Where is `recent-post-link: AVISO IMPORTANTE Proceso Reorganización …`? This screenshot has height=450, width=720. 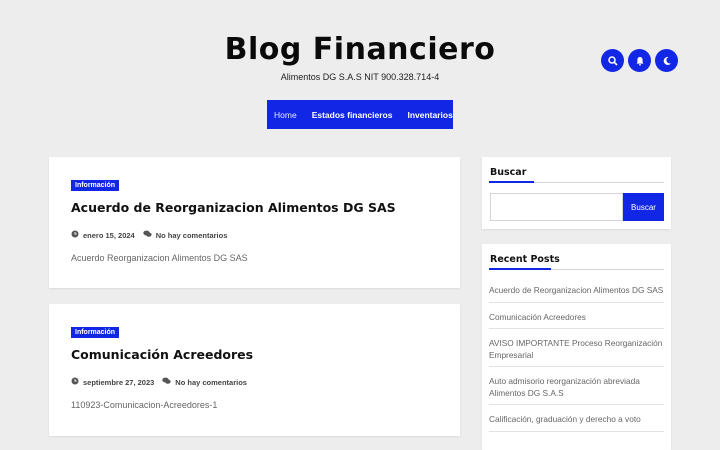
recent-post-link: AVISO IMPORTANTE Proceso Reorganización … is located at coordinates (576, 352).